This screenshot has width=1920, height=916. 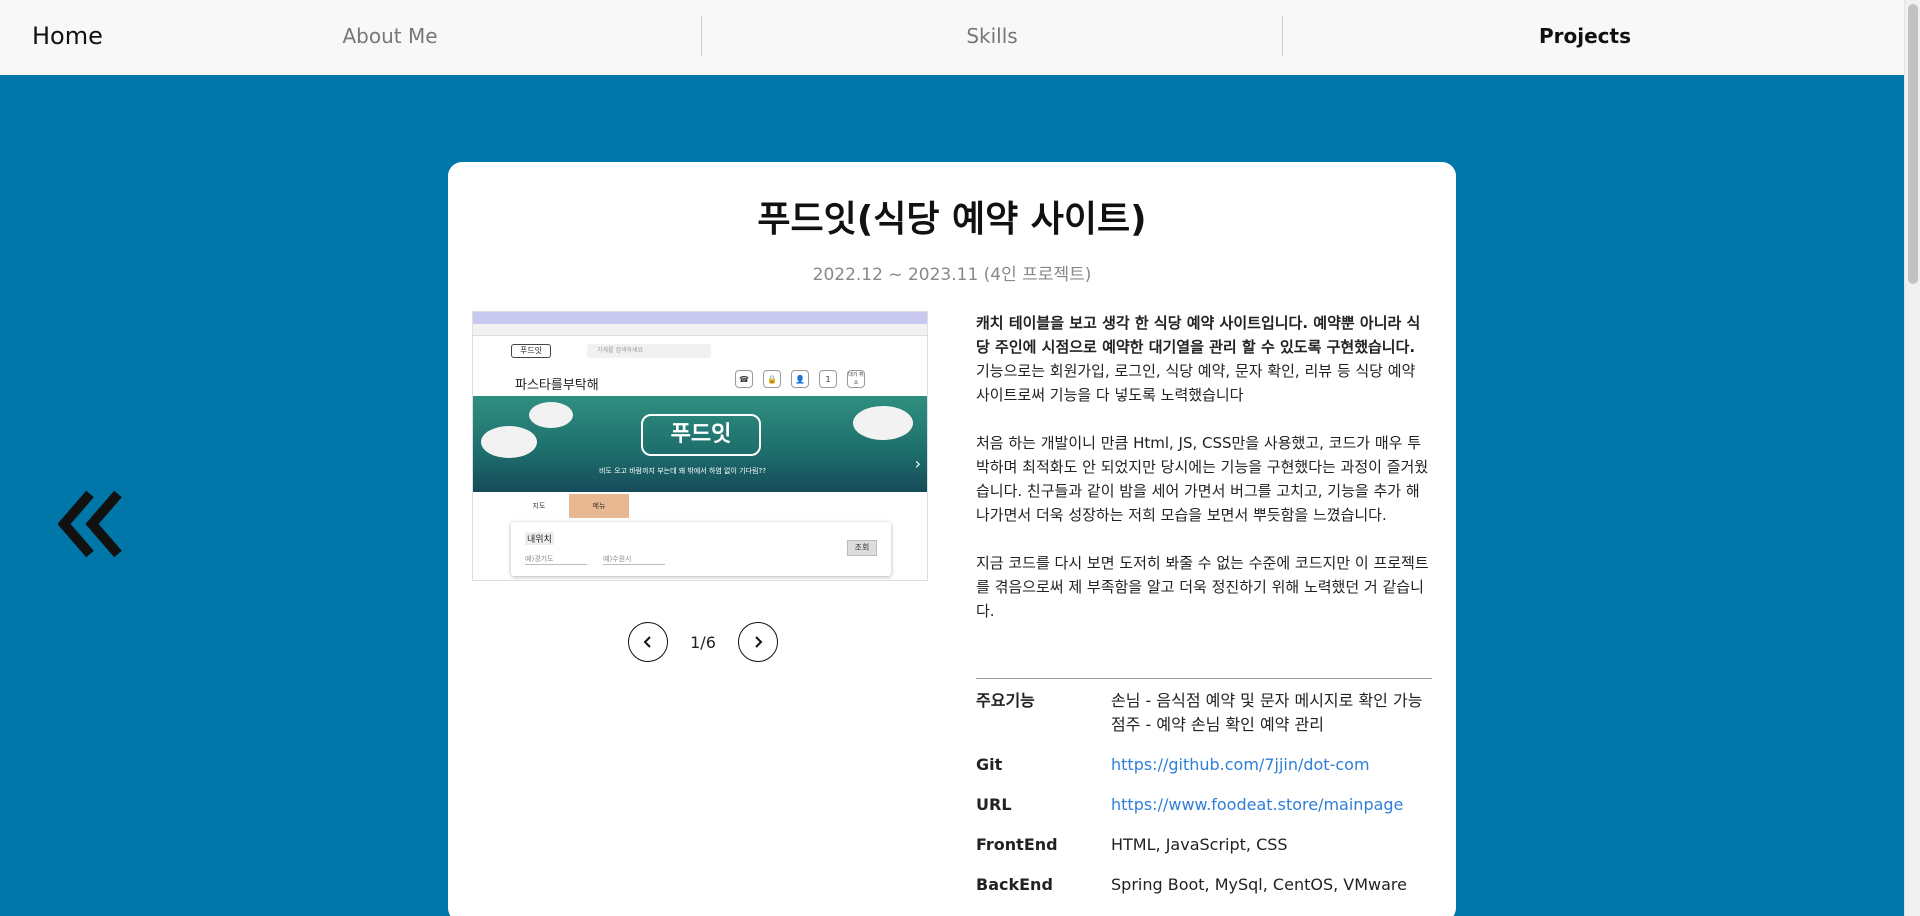 What do you see at coordinates (539, 506) in the screenshot?
I see `screenshot-tab-map: 지도` at bounding box center [539, 506].